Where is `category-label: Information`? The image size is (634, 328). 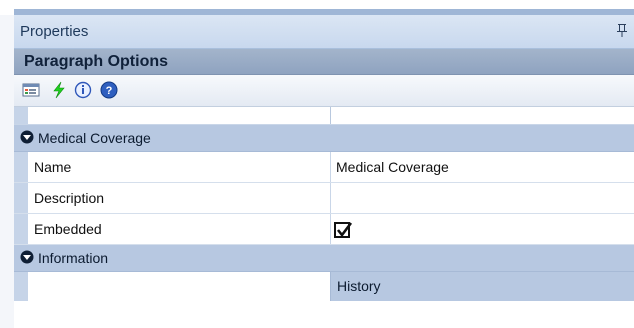
category-label: Information is located at coordinates (73, 258).